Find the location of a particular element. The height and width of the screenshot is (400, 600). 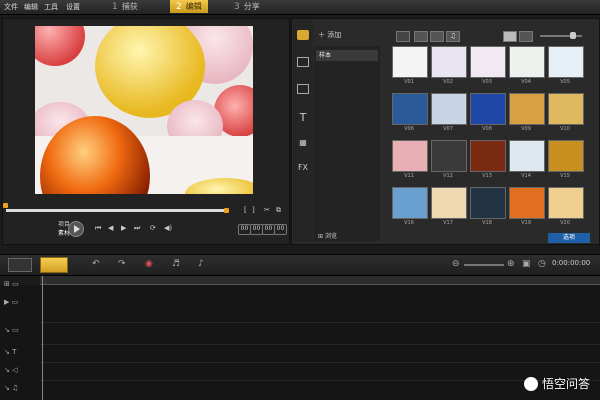

repeat-icon: ⟳ is located at coordinates (153, 228).